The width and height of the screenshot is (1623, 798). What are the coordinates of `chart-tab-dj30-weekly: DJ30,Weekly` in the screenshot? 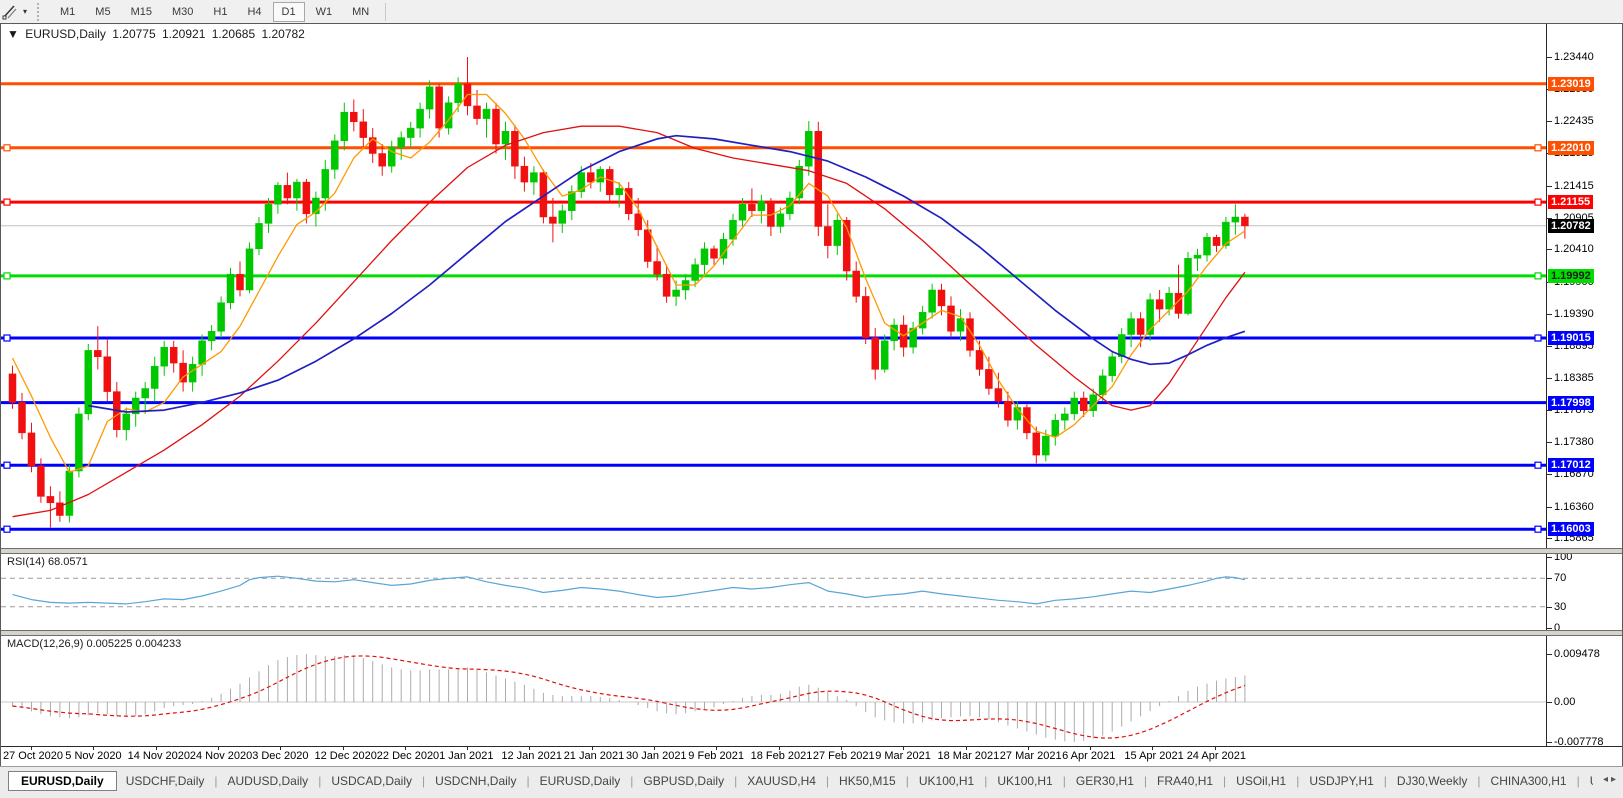 It's located at (1432, 781).